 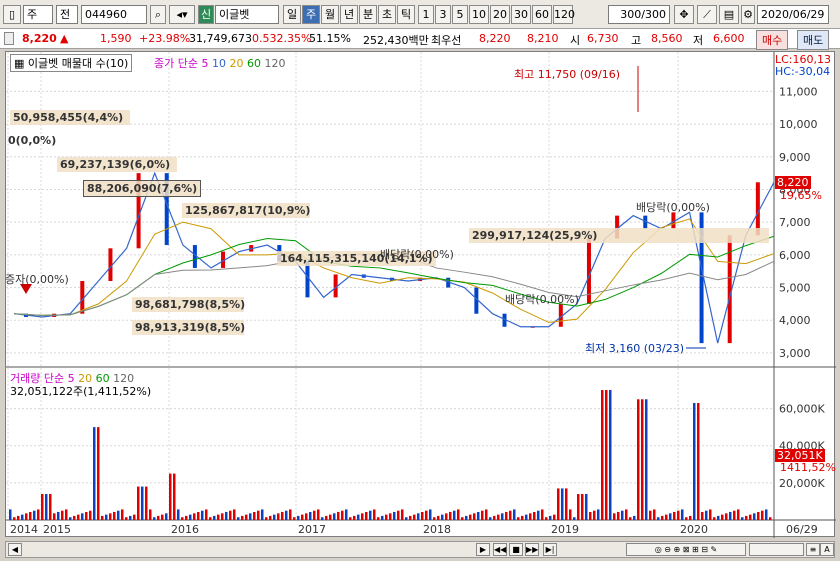 I want to click on market-select: 주, so click(x=38, y=14).